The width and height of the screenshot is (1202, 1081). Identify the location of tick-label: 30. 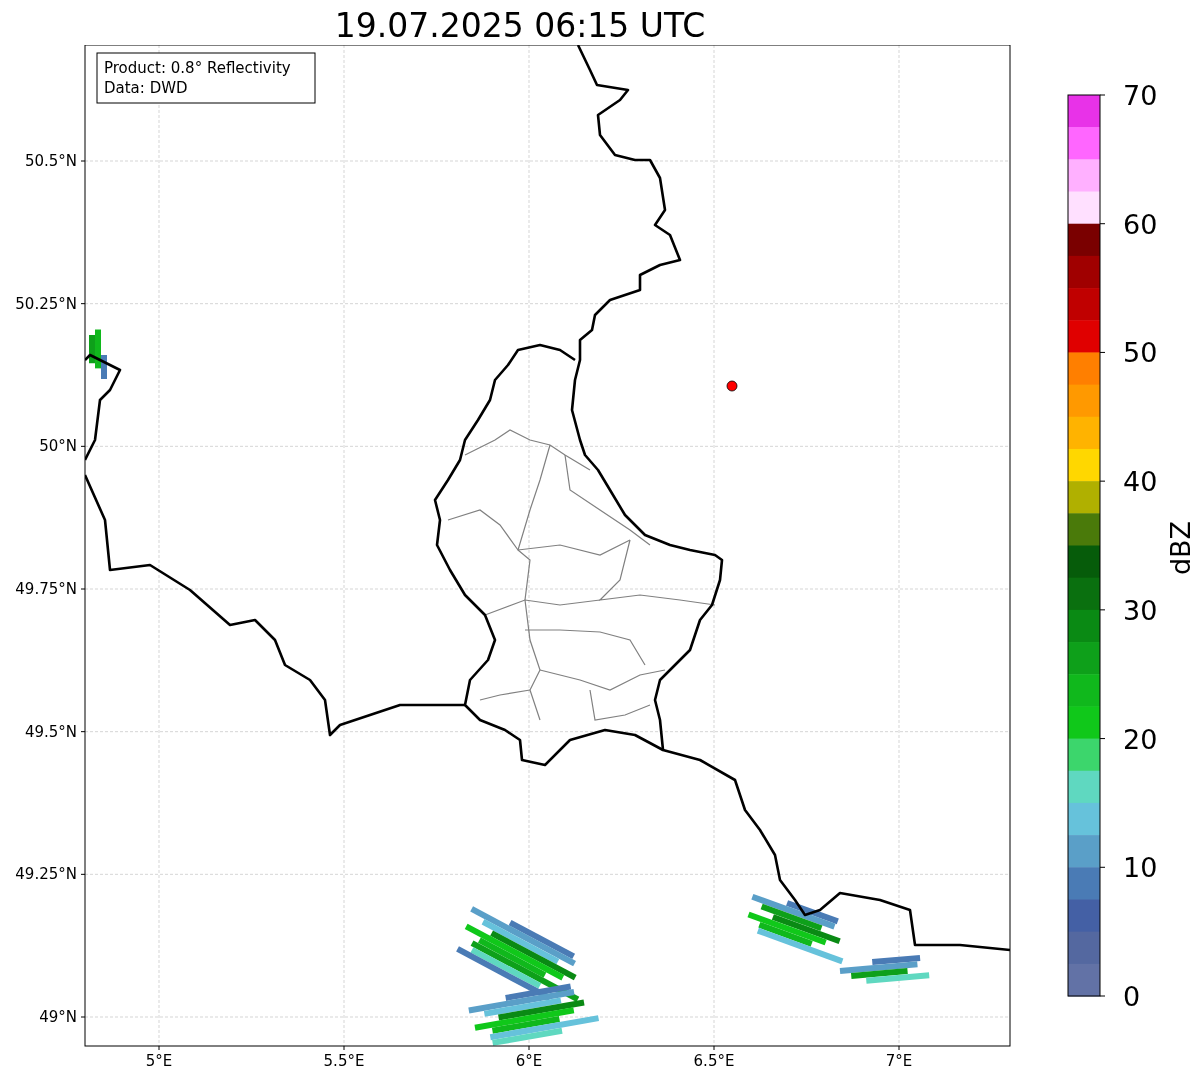
(1140, 610).